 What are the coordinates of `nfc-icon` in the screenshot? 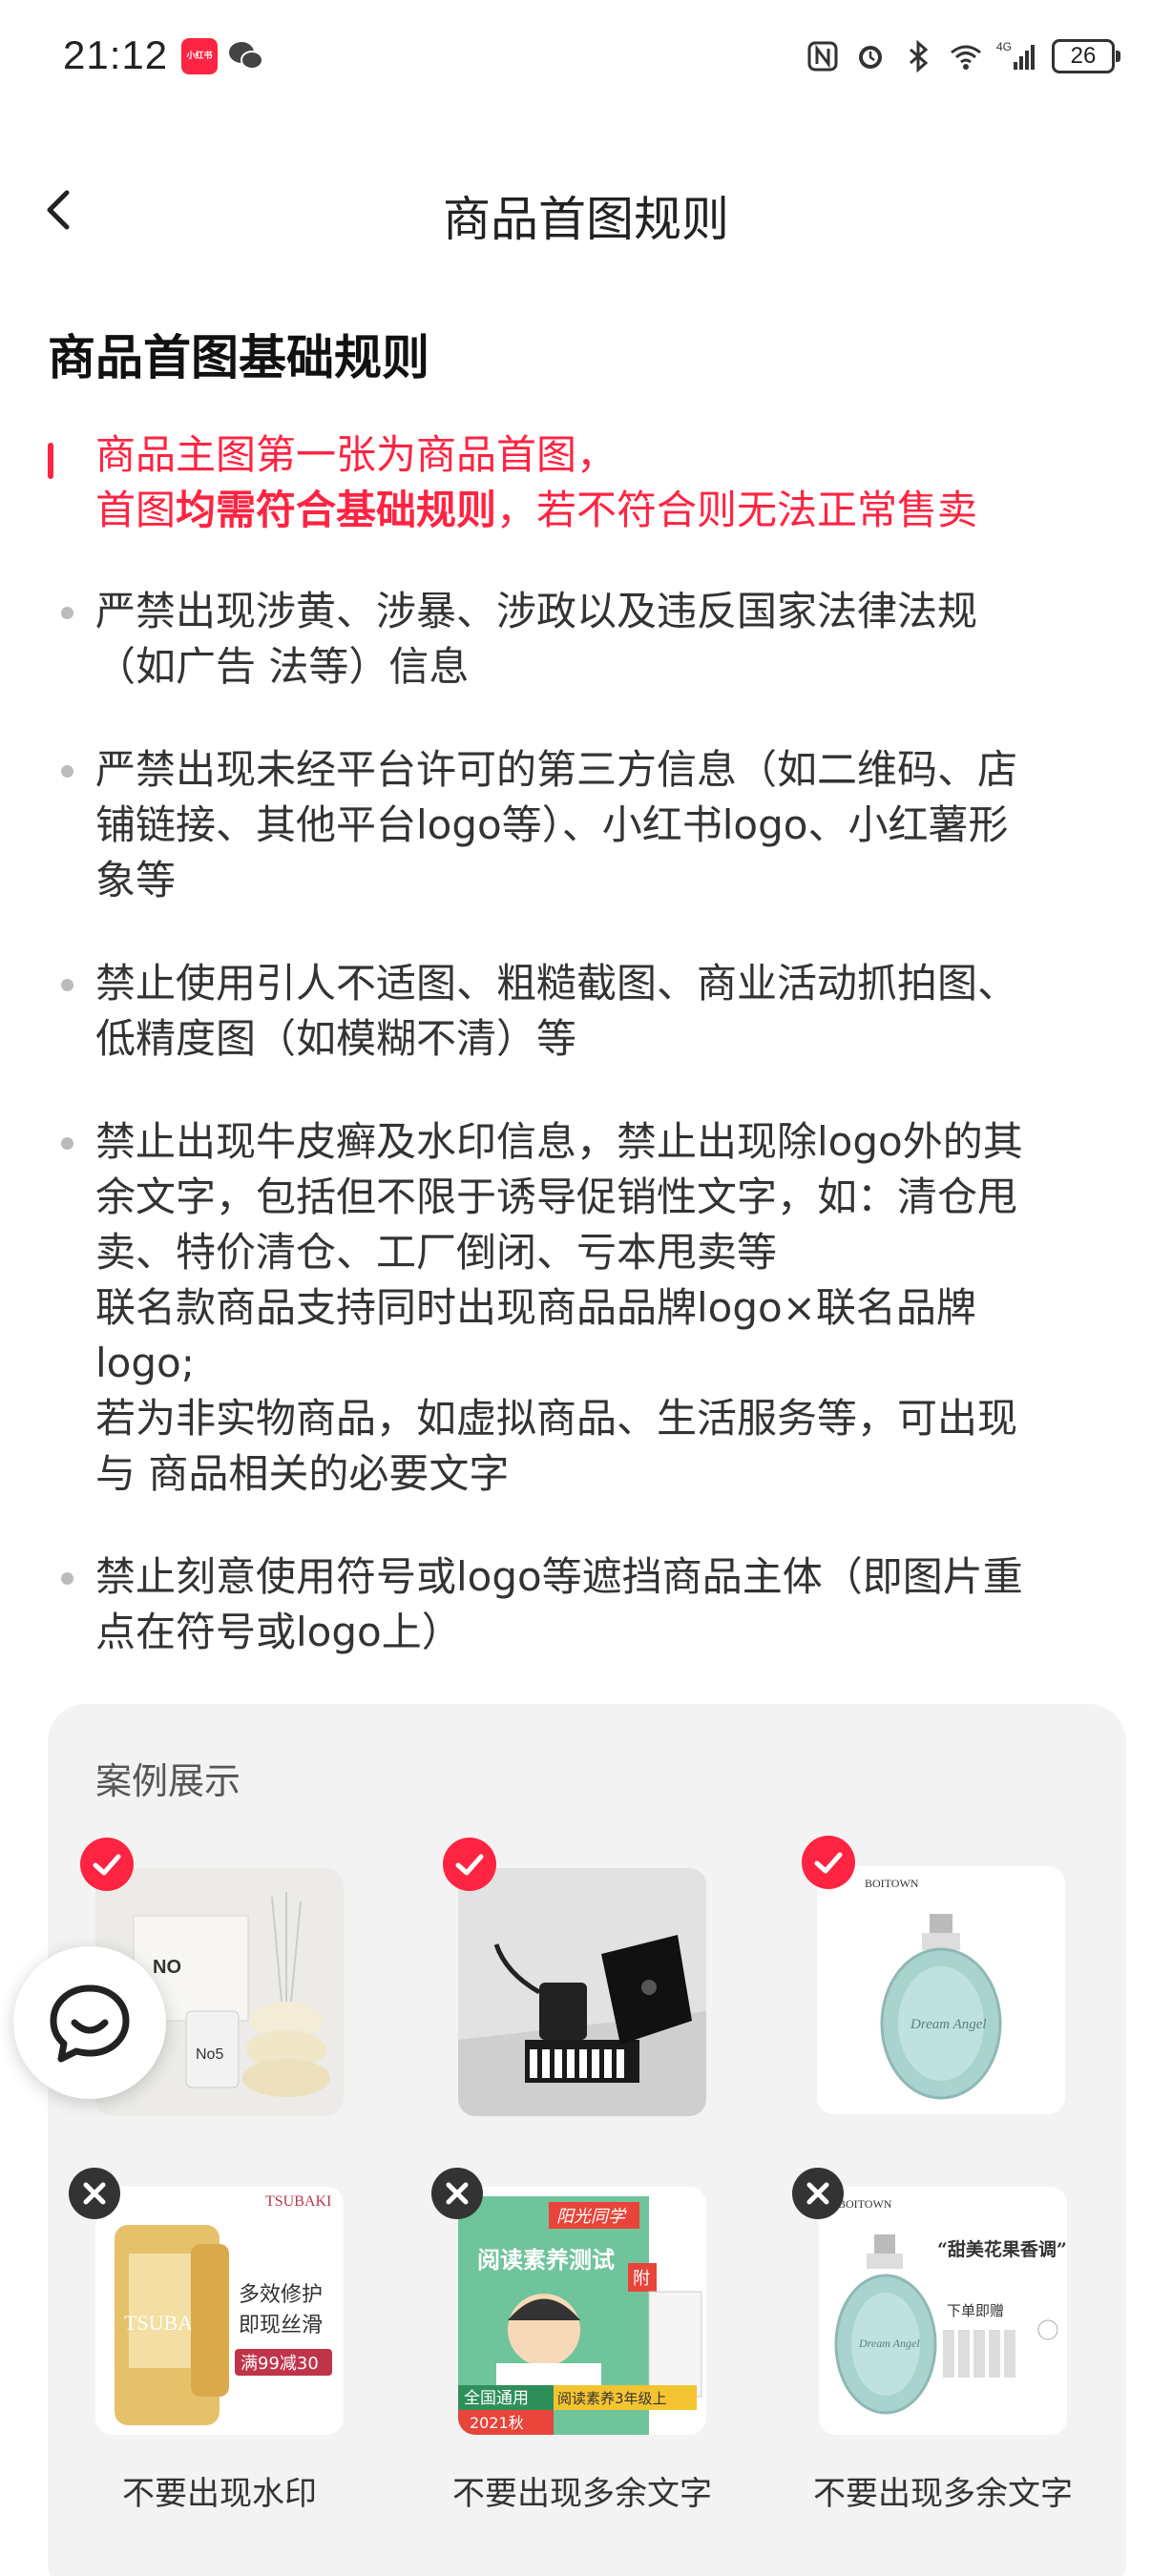 It's located at (822, 56).